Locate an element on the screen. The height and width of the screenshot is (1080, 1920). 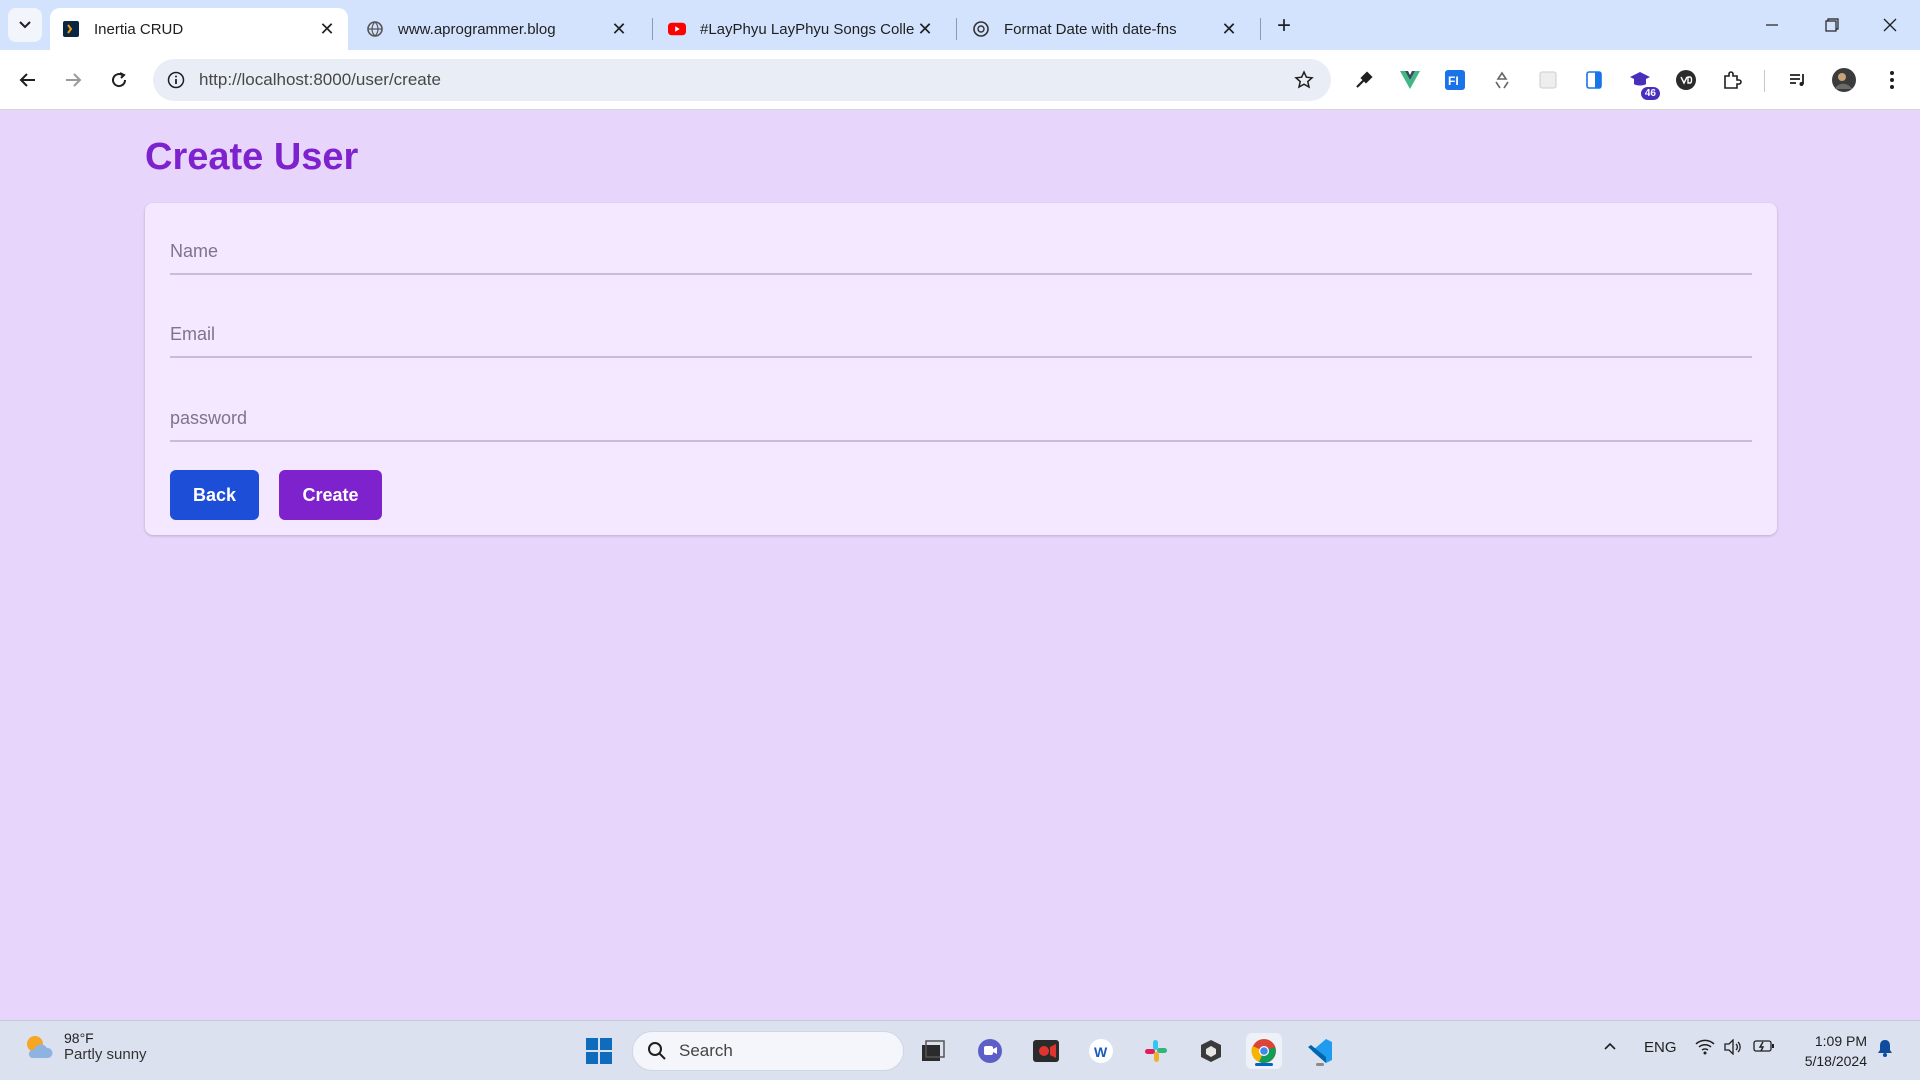
bookmark-star-icon is located at coordinates (1304, 80).